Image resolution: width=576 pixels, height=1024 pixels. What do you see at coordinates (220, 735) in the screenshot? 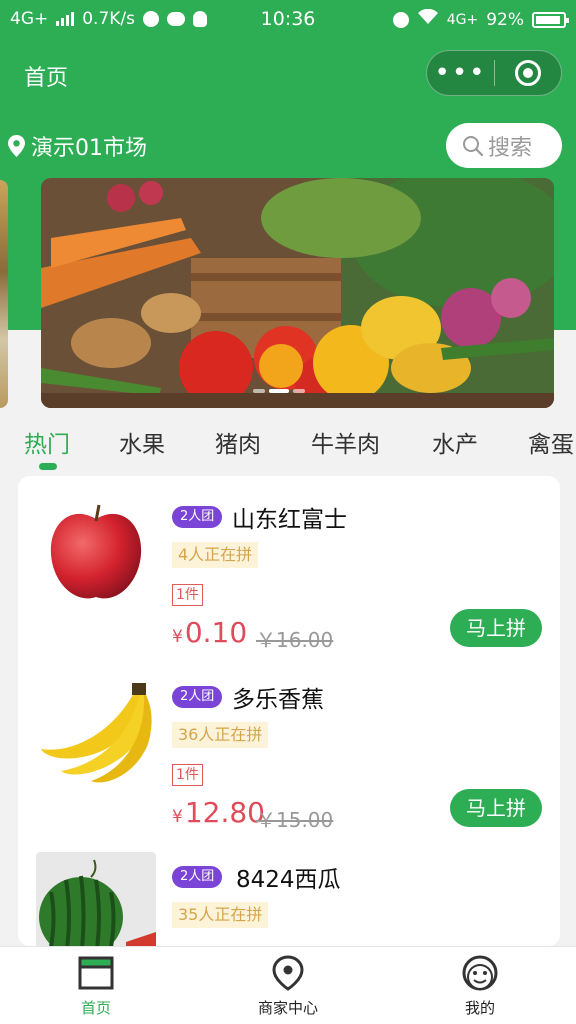
I see `joining-count: 36人正在拼` at bounding box center [220, 735].